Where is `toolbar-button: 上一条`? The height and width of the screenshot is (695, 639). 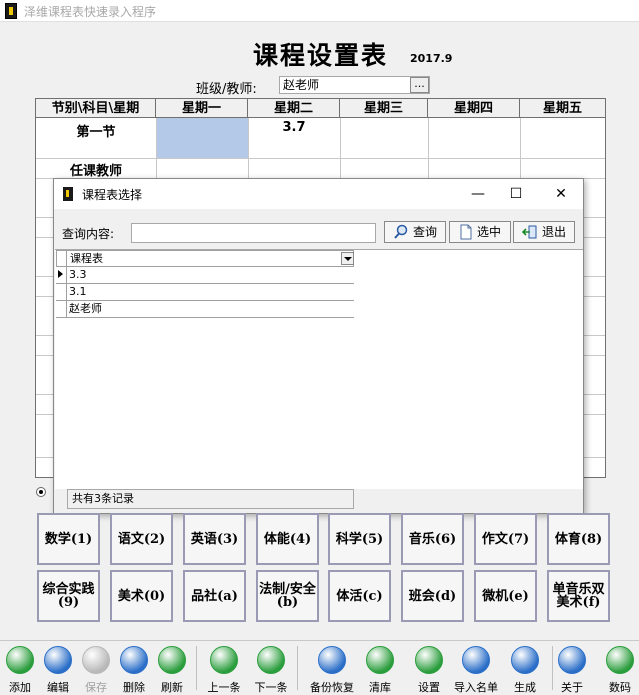 toolbar-button: 上一条 is located at coordinates (224, 668).